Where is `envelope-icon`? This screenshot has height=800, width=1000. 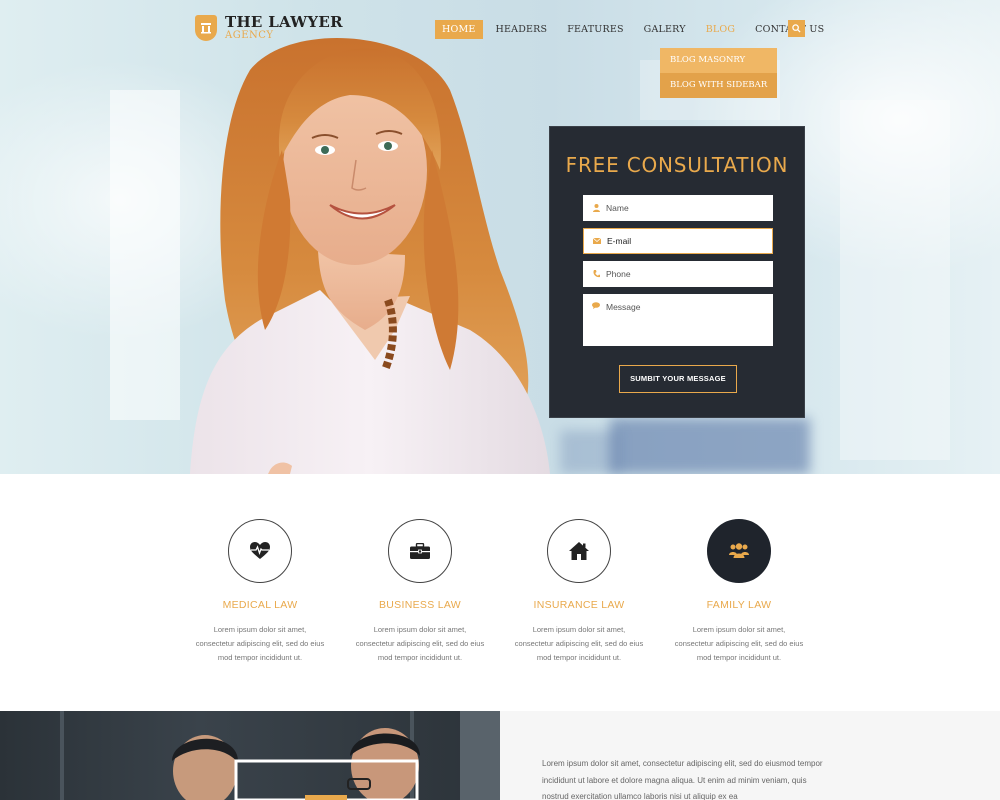
envelope-icon is located at coordinates (597, 241).